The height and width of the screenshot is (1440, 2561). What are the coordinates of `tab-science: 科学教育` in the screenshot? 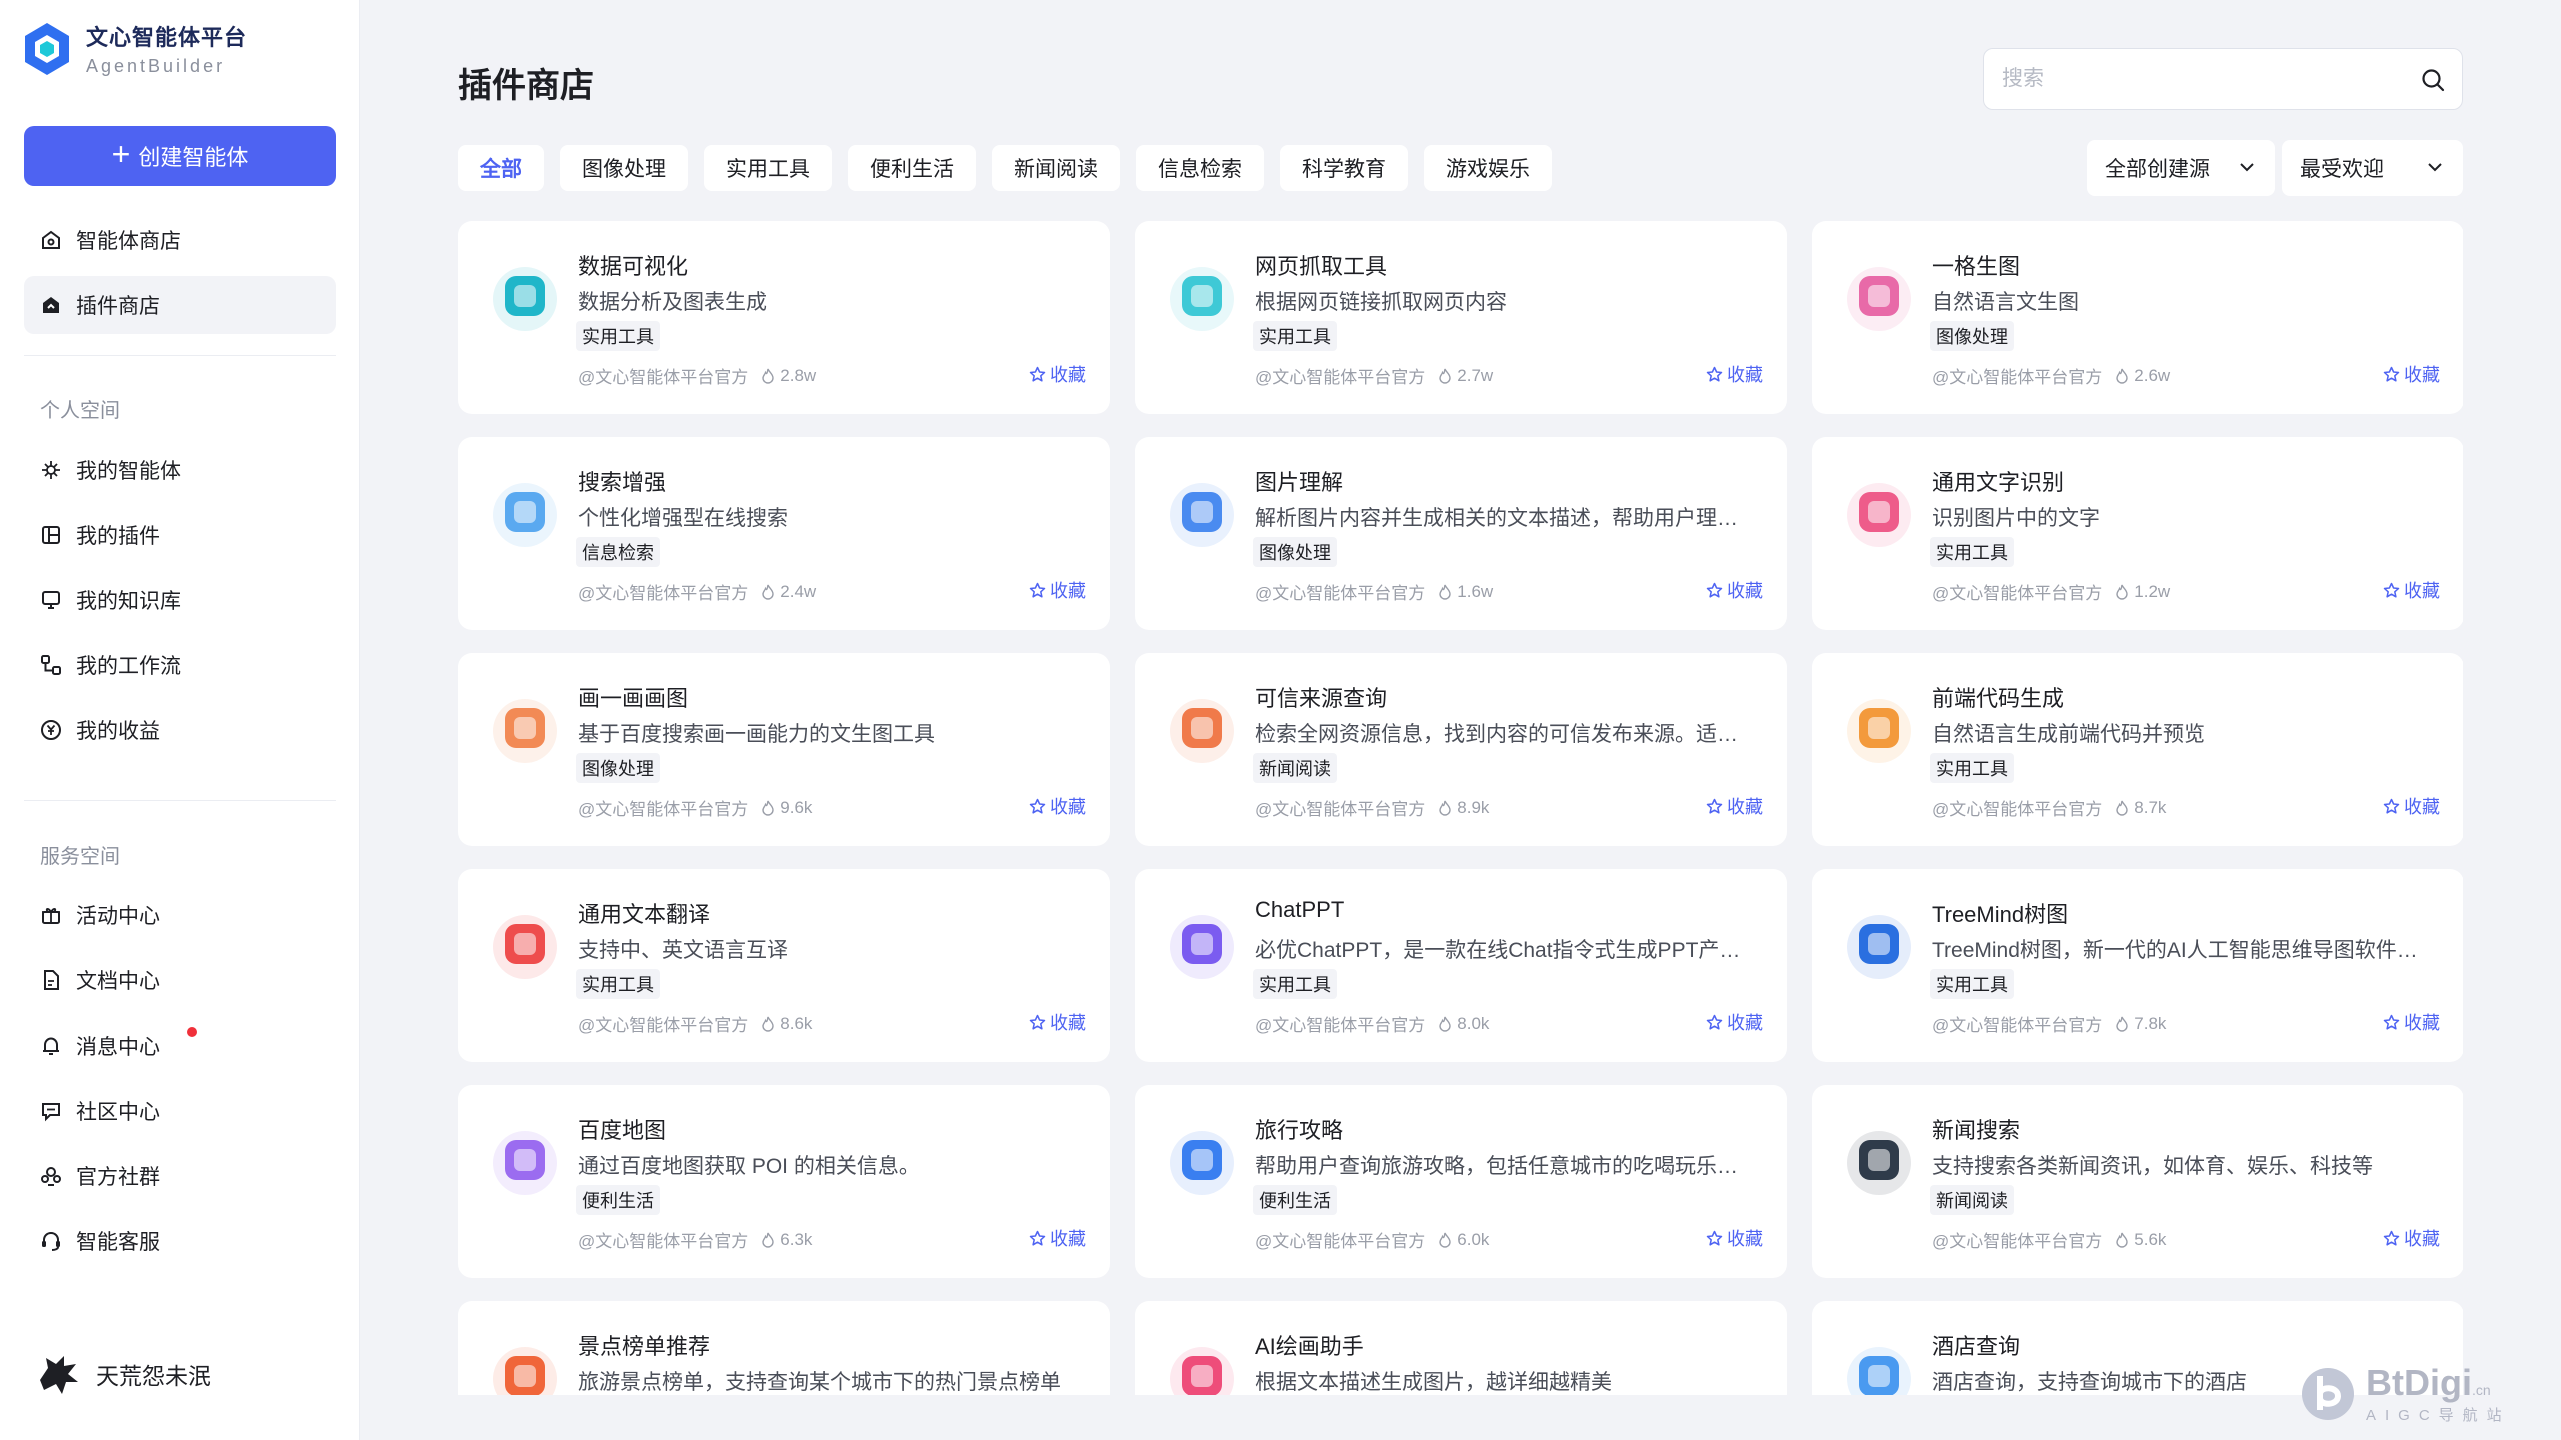 It's located at (1344, 168).